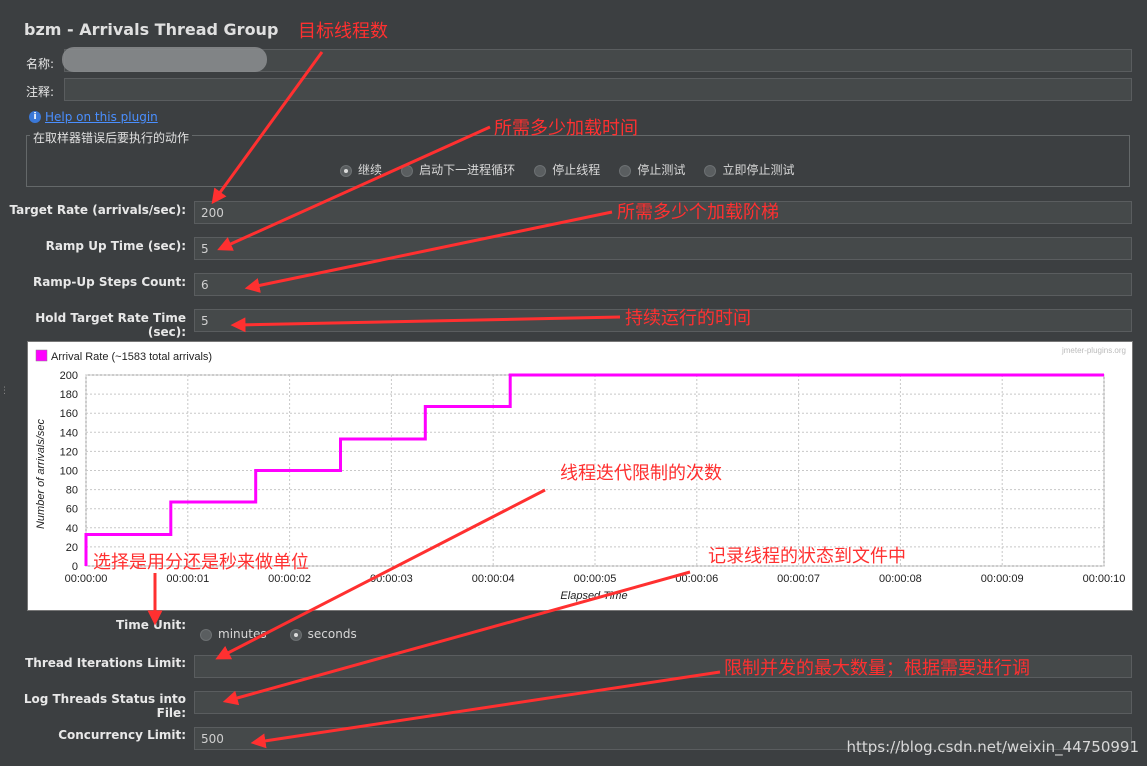 This screenshot has height=766, width=1147. What do you see at coordinates (1104, 579) in the screenshot?
I see `x-tick-label: 00:00:10` at bounding box center [1104, 579].